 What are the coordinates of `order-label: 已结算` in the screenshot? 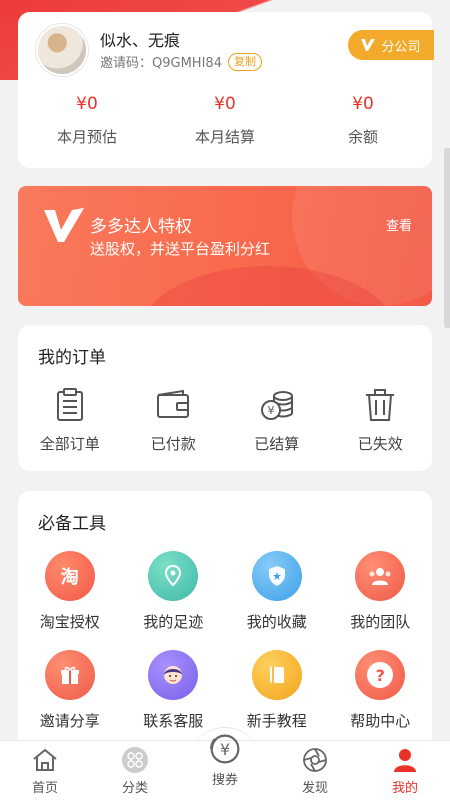 It's located at (277, 444).